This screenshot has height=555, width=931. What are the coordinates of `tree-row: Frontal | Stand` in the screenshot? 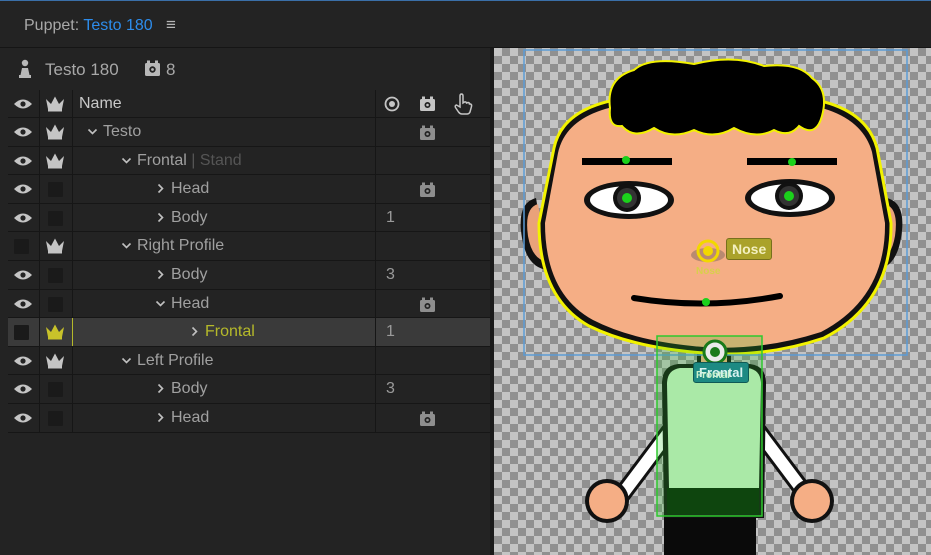 It's located at (249, 161).